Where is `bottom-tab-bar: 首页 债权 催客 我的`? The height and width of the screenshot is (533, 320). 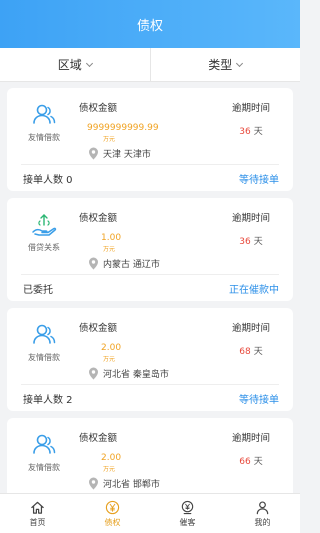 bottom-tab-bar: 首页 债权 催客 我的 is located at coordinates (150, 513).